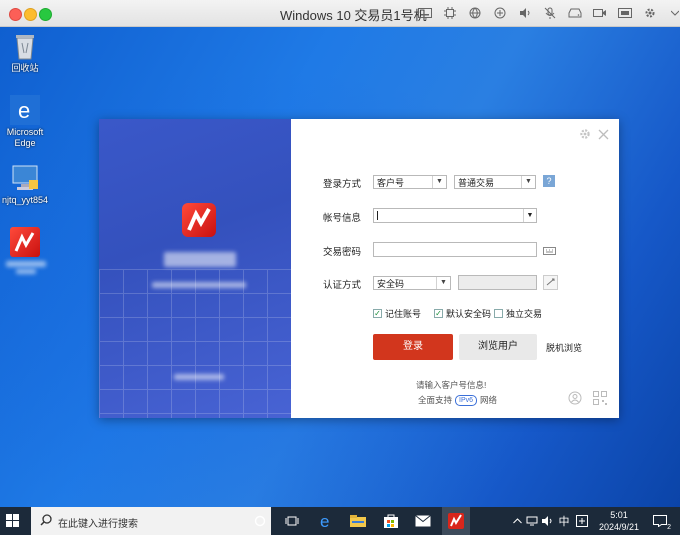  Describe the element at coordinates (45, 14) in the screenshot. I see `fullscreen-window-button` at that location.